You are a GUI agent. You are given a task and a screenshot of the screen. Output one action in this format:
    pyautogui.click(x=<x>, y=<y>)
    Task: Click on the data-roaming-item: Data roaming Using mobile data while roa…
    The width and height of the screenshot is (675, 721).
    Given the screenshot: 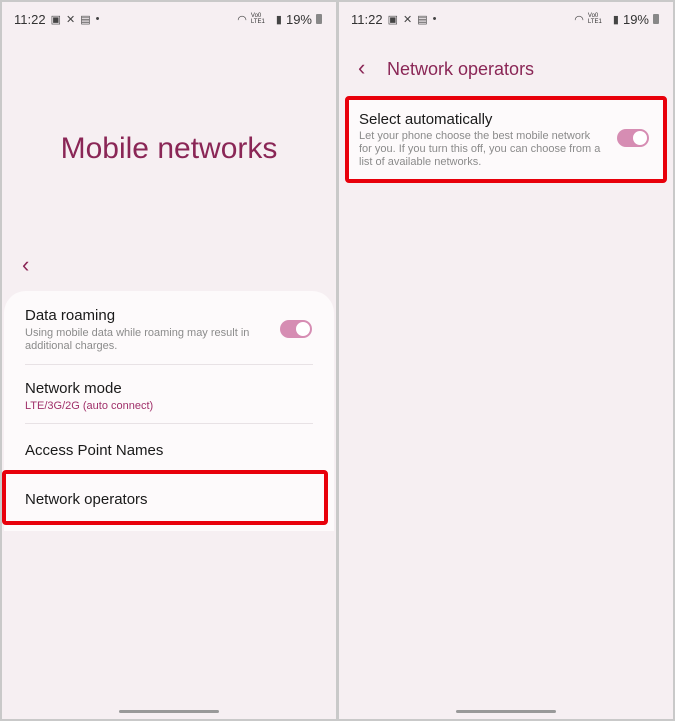 What is the action you would take?
    pyautogui.click(x=149, y=330)
    